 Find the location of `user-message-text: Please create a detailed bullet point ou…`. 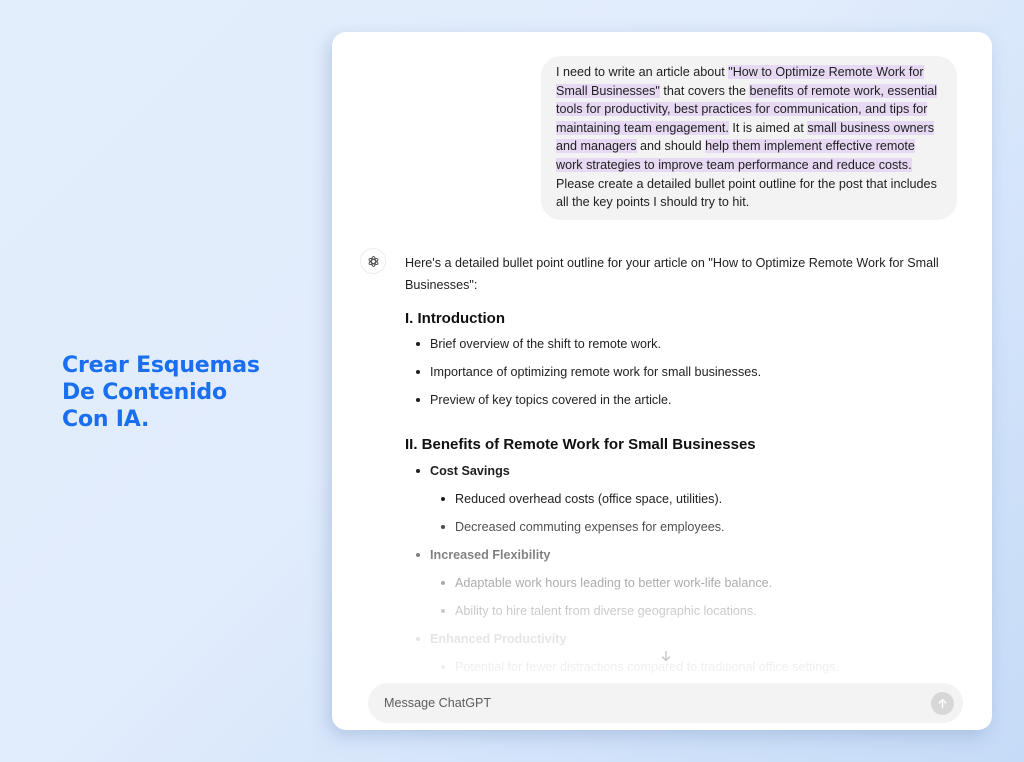

user-message-text: Please create a detailed bullet point ou… is located at coordinates (746, 193).